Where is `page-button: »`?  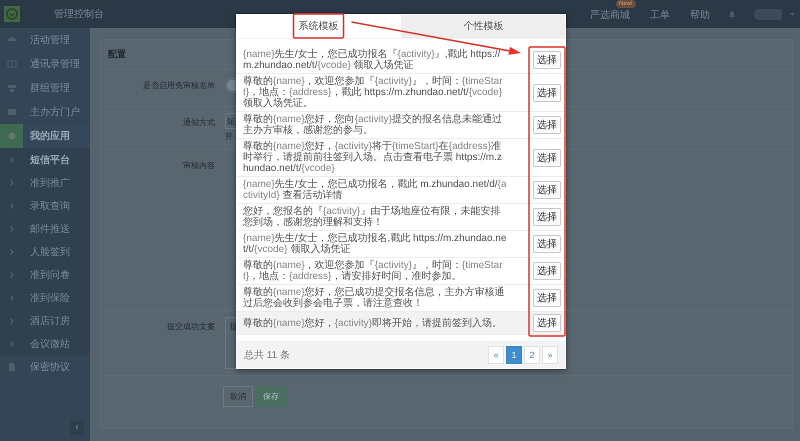
page-button: » is located at coordinates (550, 355).